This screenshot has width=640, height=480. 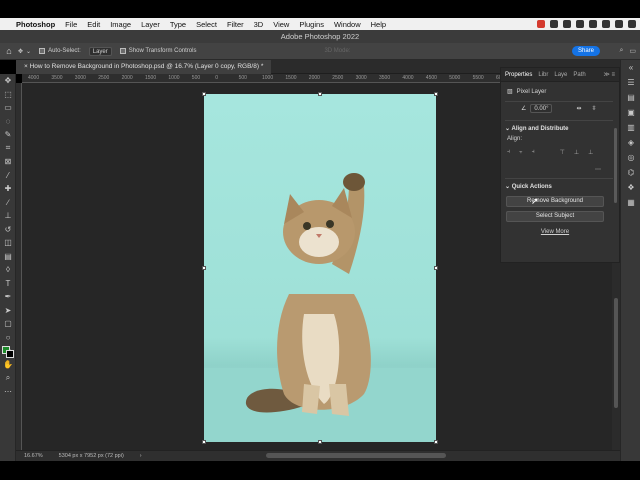 What do you see at coordinates (8, 365) in the screenshot?
I see `hand-tool-icon: ✋` at bounding box center [8, 365].